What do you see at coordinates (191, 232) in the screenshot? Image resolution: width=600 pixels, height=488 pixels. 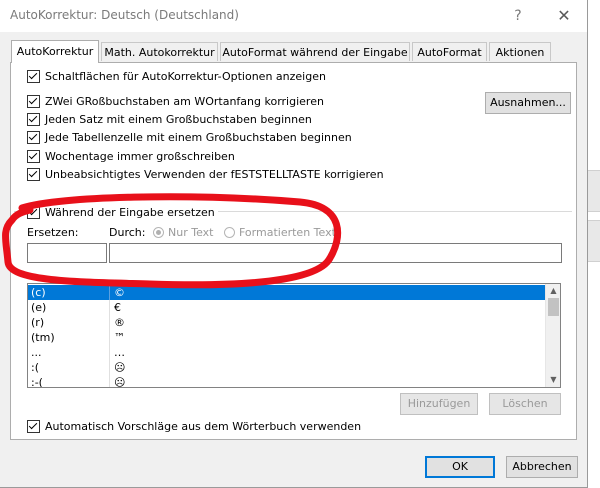 I see `radio-label: Nur Text` at bounding box center [191, 232].